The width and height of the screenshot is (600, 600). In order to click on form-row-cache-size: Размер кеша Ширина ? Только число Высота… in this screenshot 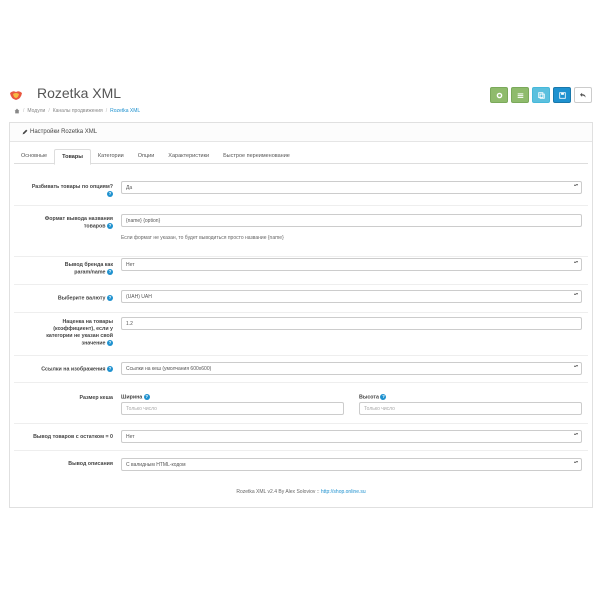, I will do `click(301, 403)`.